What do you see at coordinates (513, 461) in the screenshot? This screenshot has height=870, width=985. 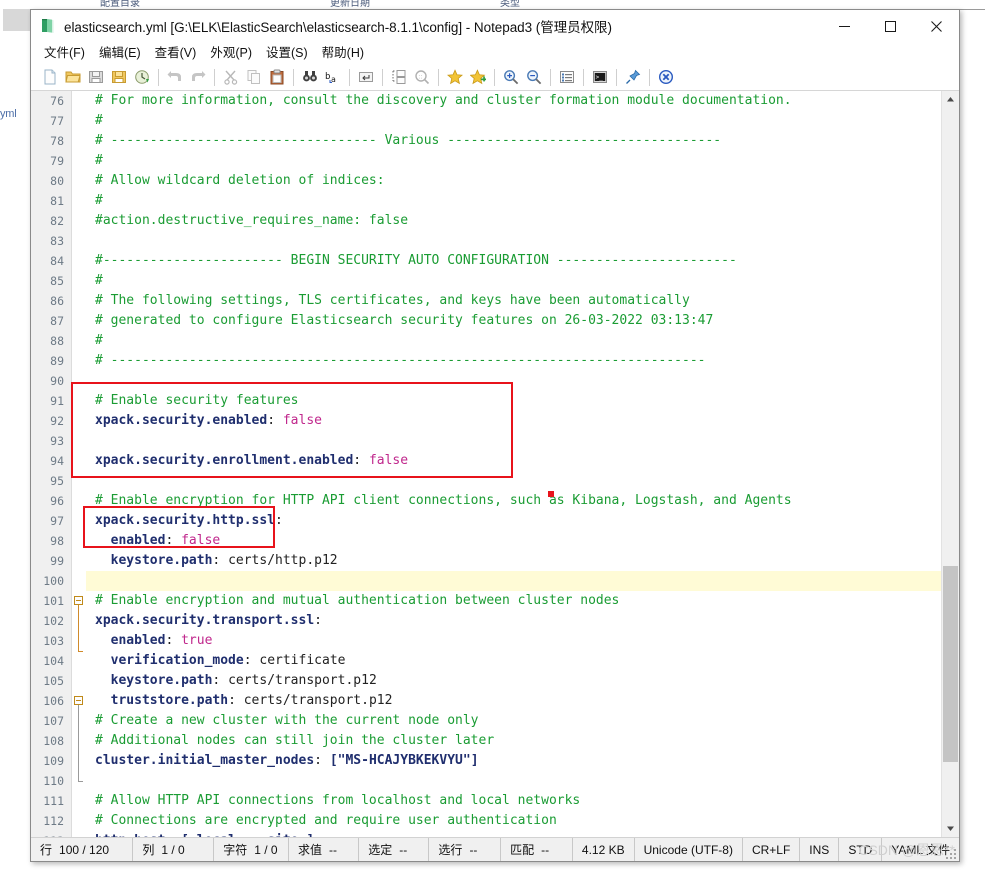 I see `code-line: xpack.security.enrollment.enabled: false` at bounding box center [513, 461].